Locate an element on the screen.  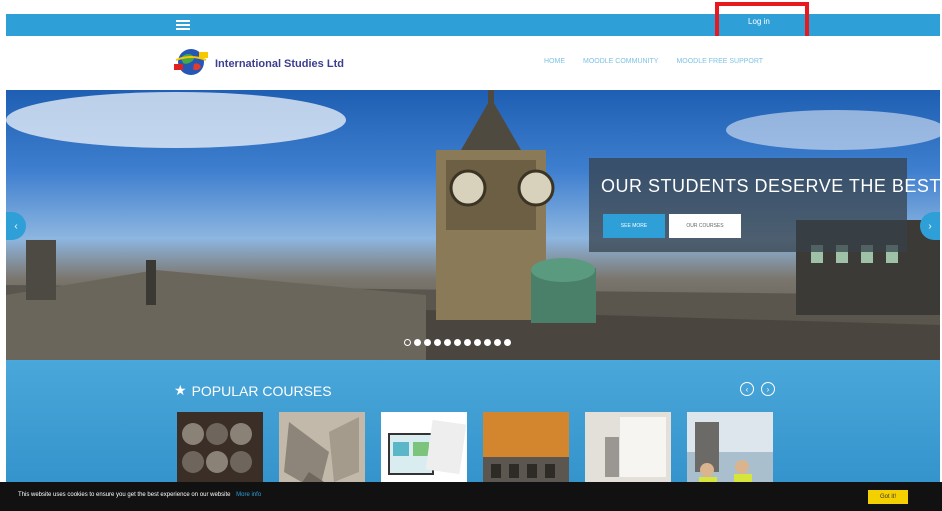
popular-courses-title: POPULAR COURSES is located at coordinates (261, 390).